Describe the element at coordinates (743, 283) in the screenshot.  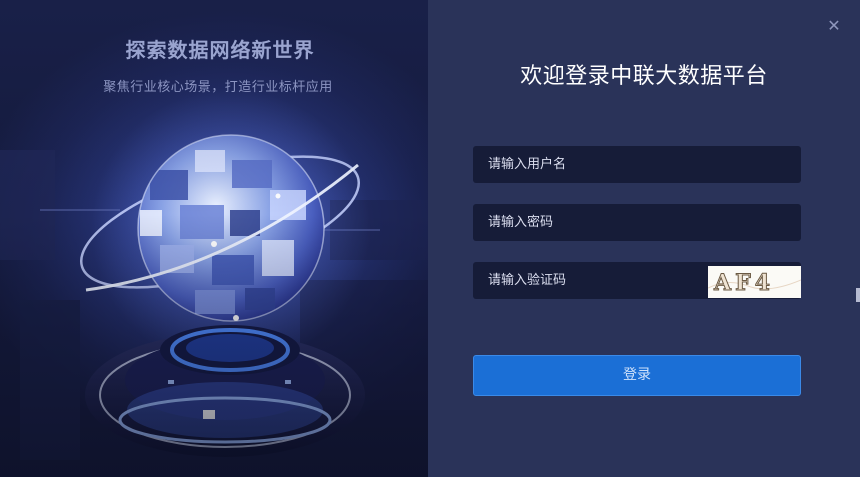
I see `captcha-text: AF4` at that location.